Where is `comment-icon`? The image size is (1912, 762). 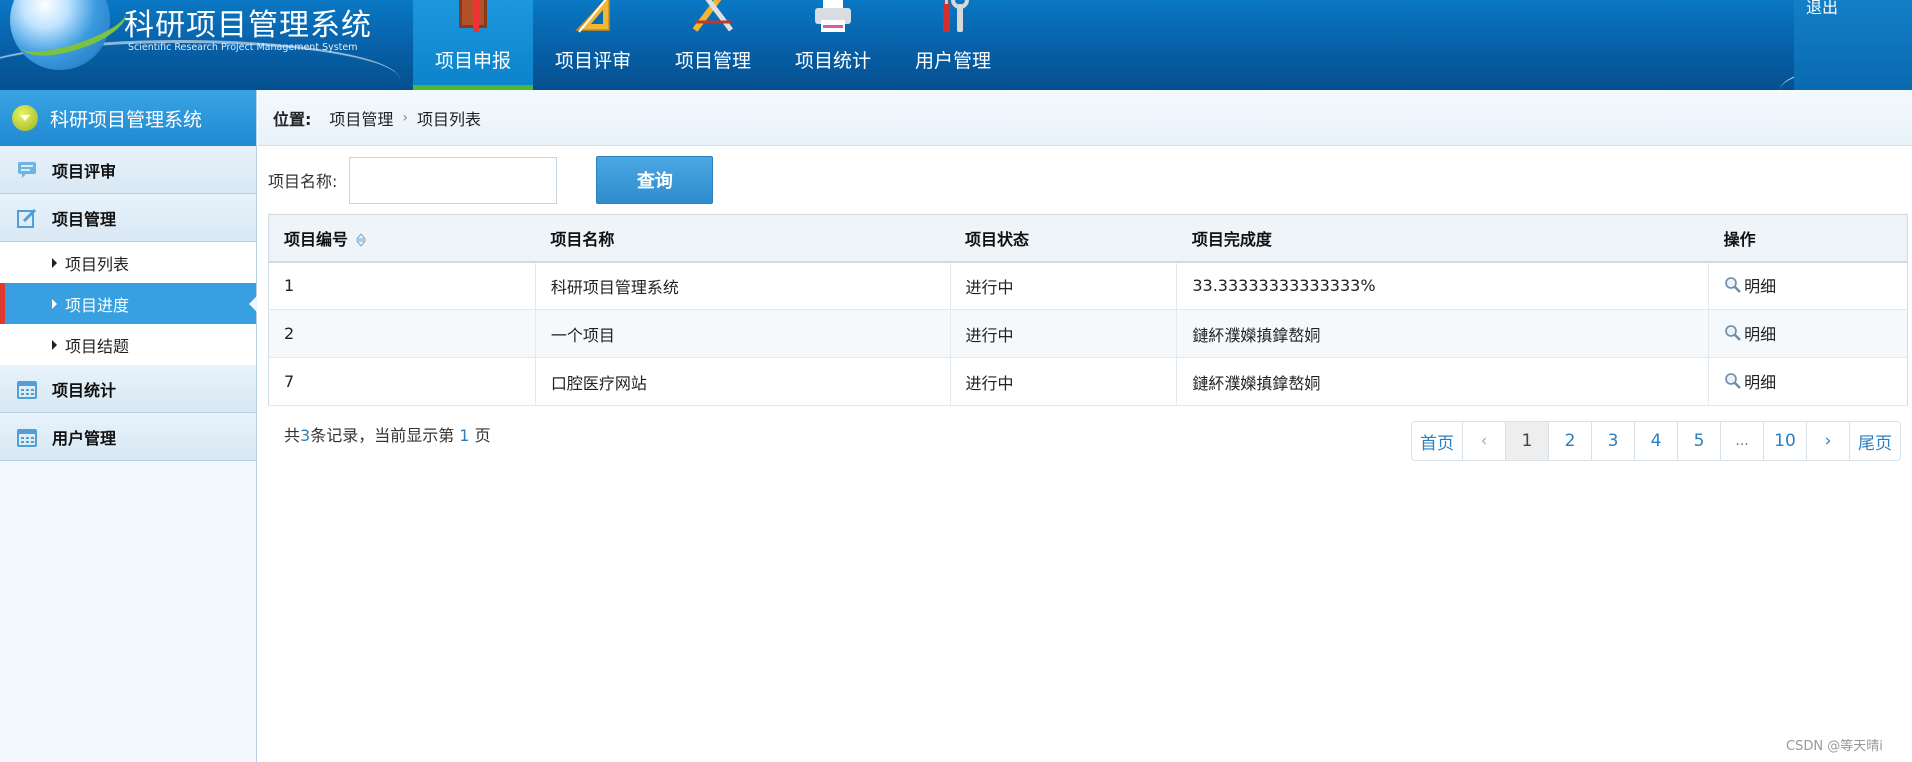 comment-icon is located at coordinates (27, 169).